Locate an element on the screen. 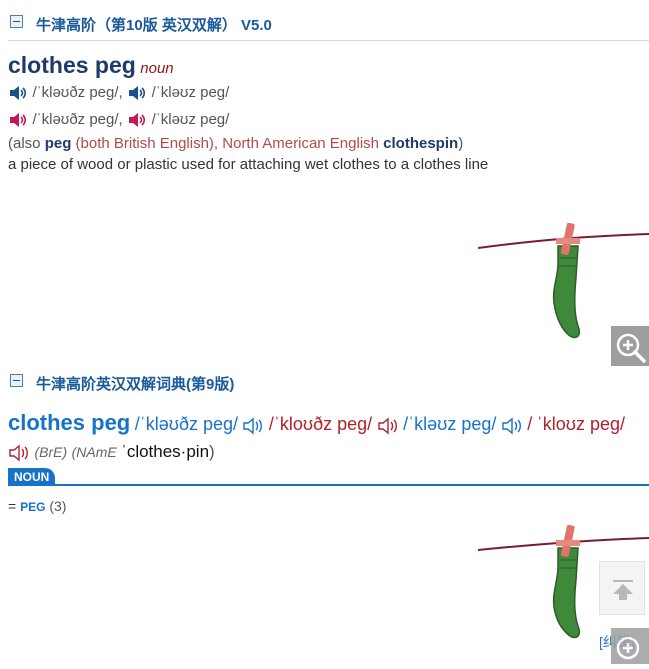 The image size is (649, 669). noun-tab: NOUN is located at coordinates (32, 477).